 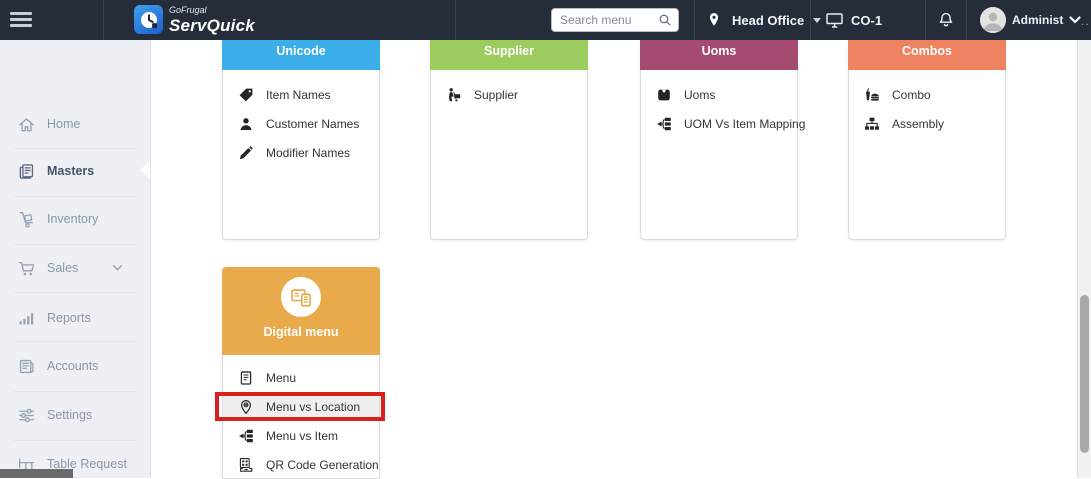 What do you see at coordinates (301, 54) in the screenshot?
I see `card-unicode-header: Unicode` at bounding box center [301, 54].